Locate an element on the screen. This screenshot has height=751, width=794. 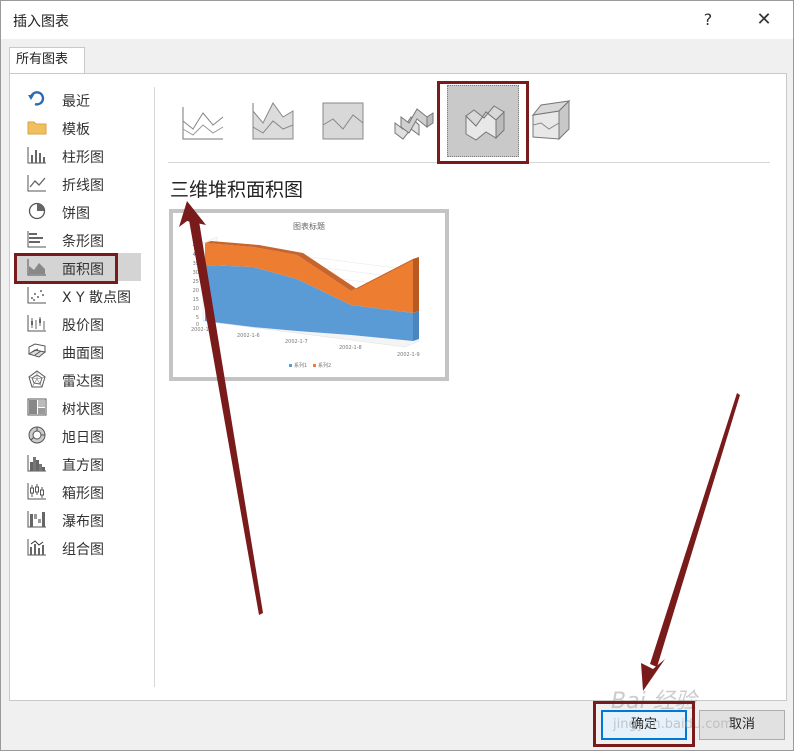
folder-icon is located at coordinates (37, 128).